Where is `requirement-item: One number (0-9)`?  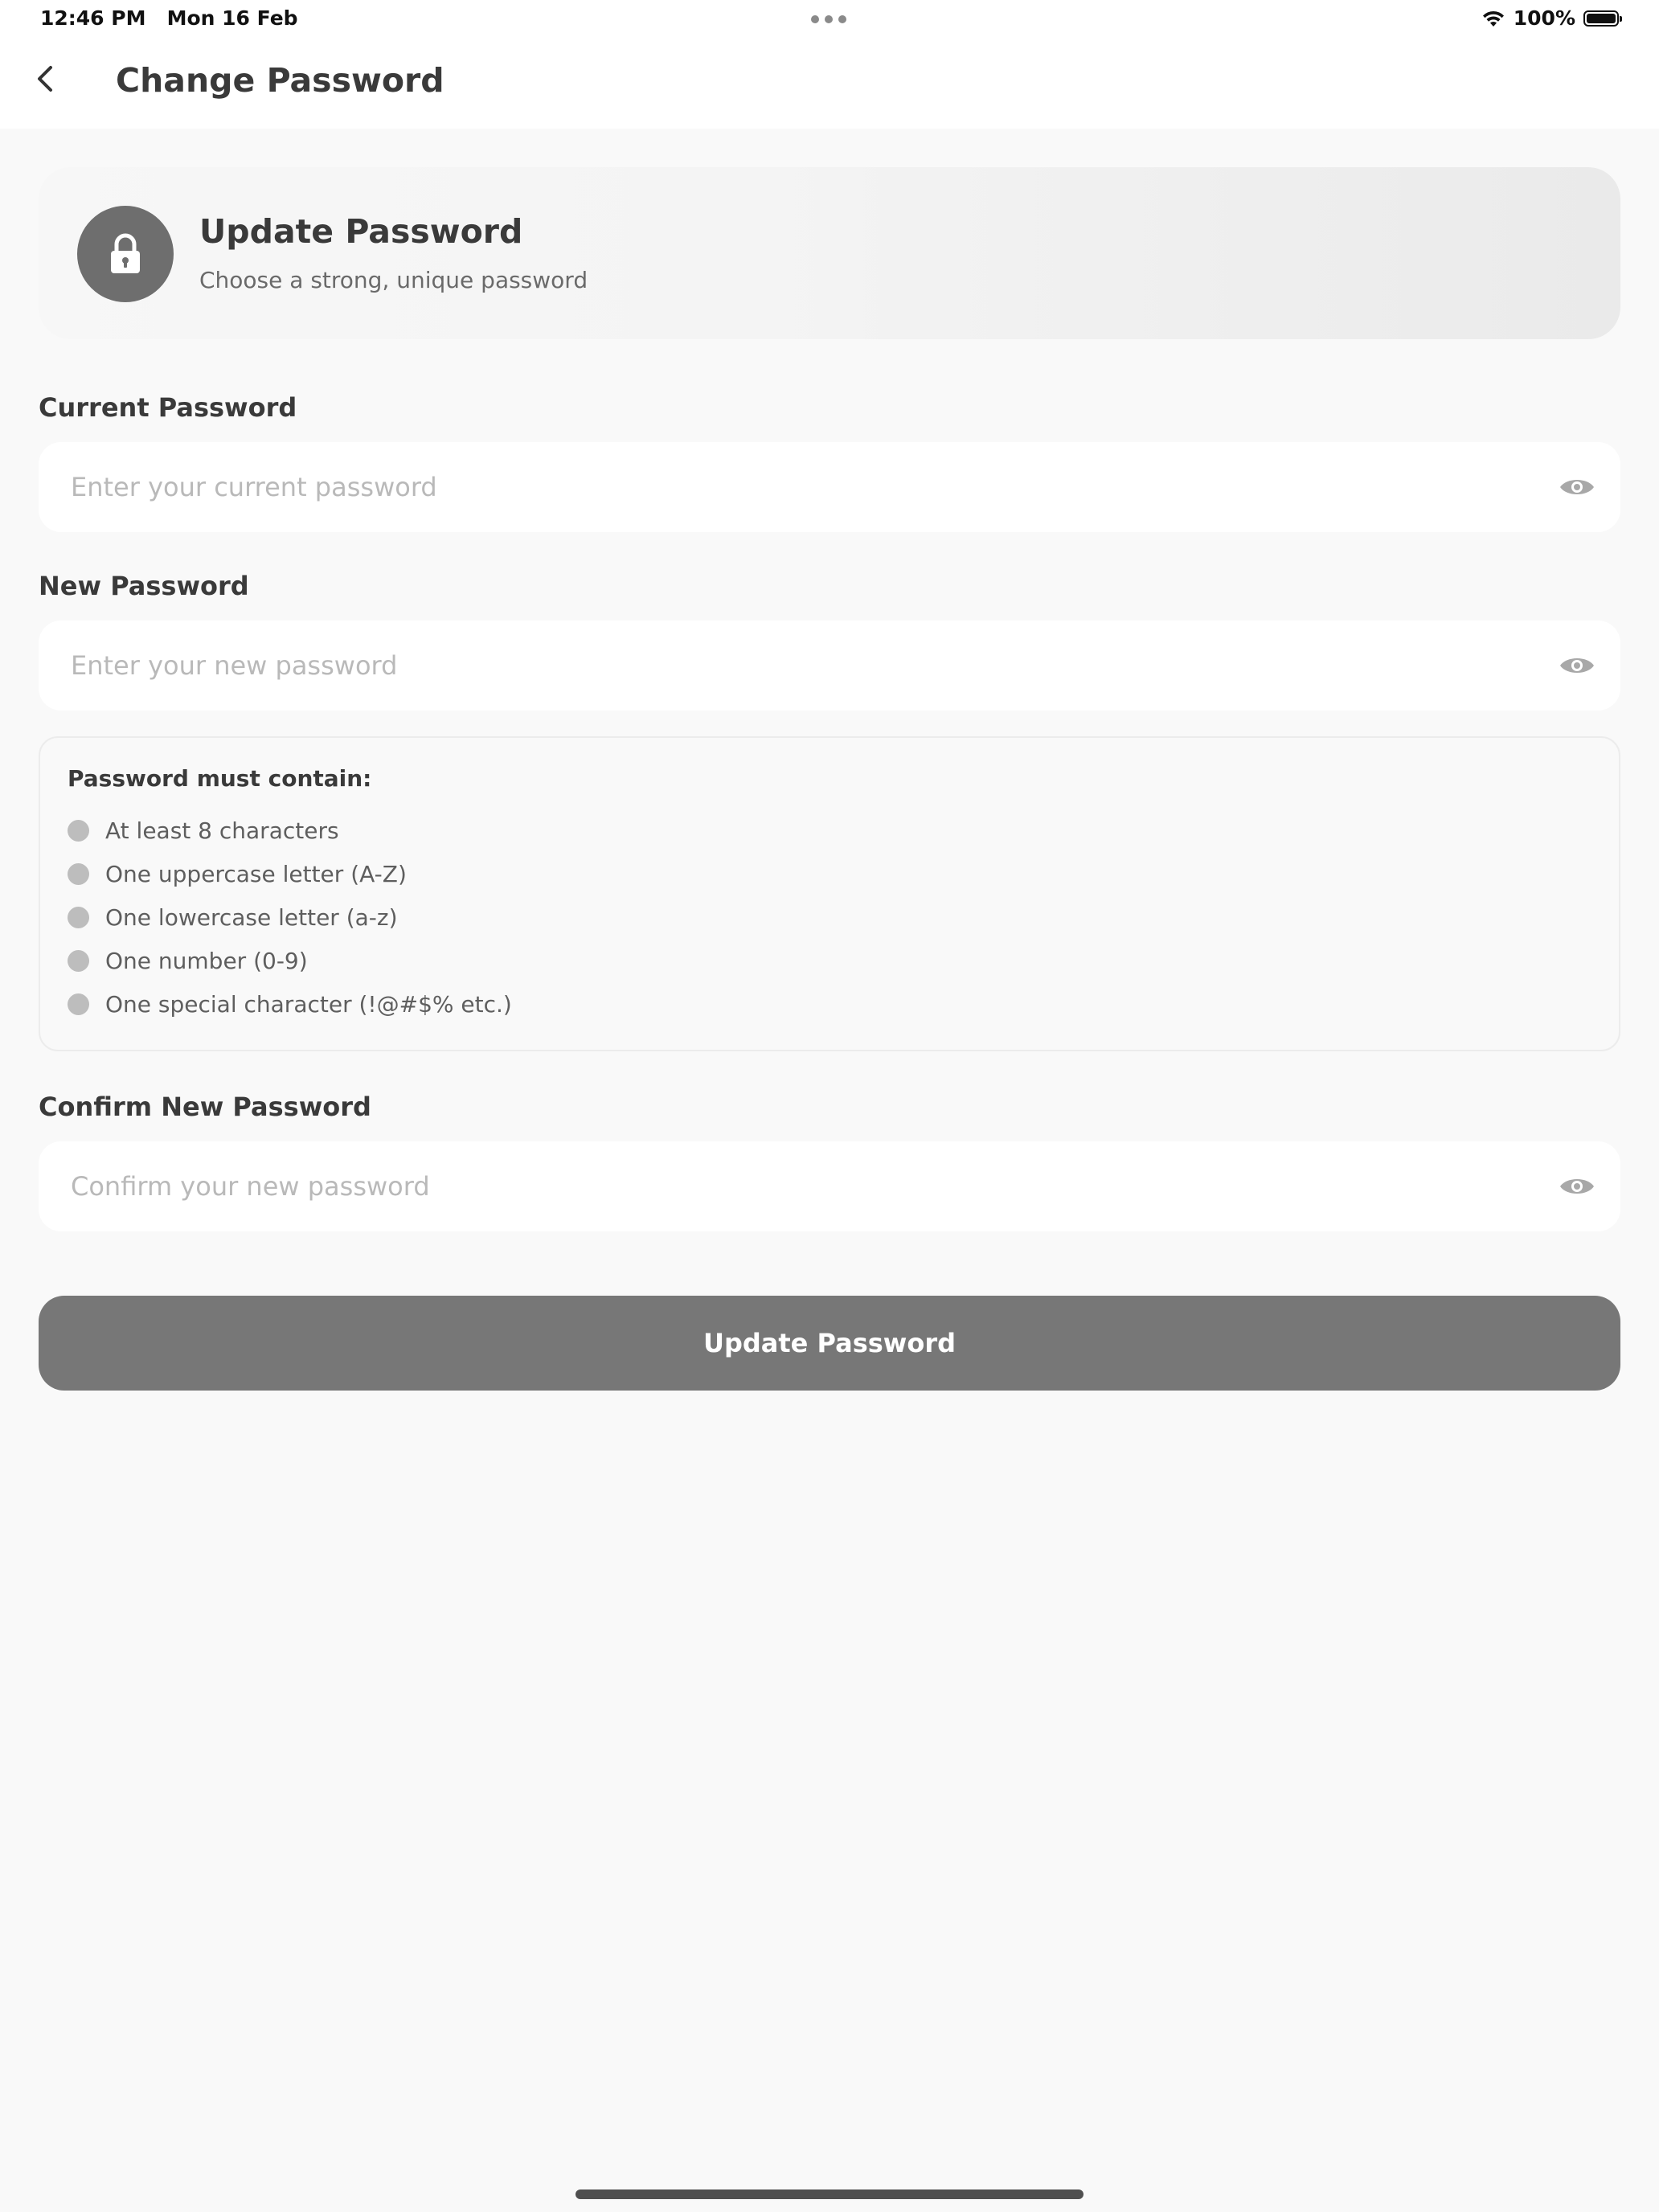 requirement-item: One number (0-9) is located at coordinates (188, 960).